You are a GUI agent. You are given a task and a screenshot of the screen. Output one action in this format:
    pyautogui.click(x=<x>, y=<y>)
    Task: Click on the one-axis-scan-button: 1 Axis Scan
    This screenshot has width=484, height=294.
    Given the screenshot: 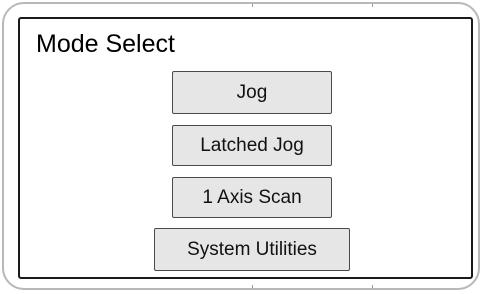 What is the action you would take?
    pyautogui.click(x=252, y=197)
    